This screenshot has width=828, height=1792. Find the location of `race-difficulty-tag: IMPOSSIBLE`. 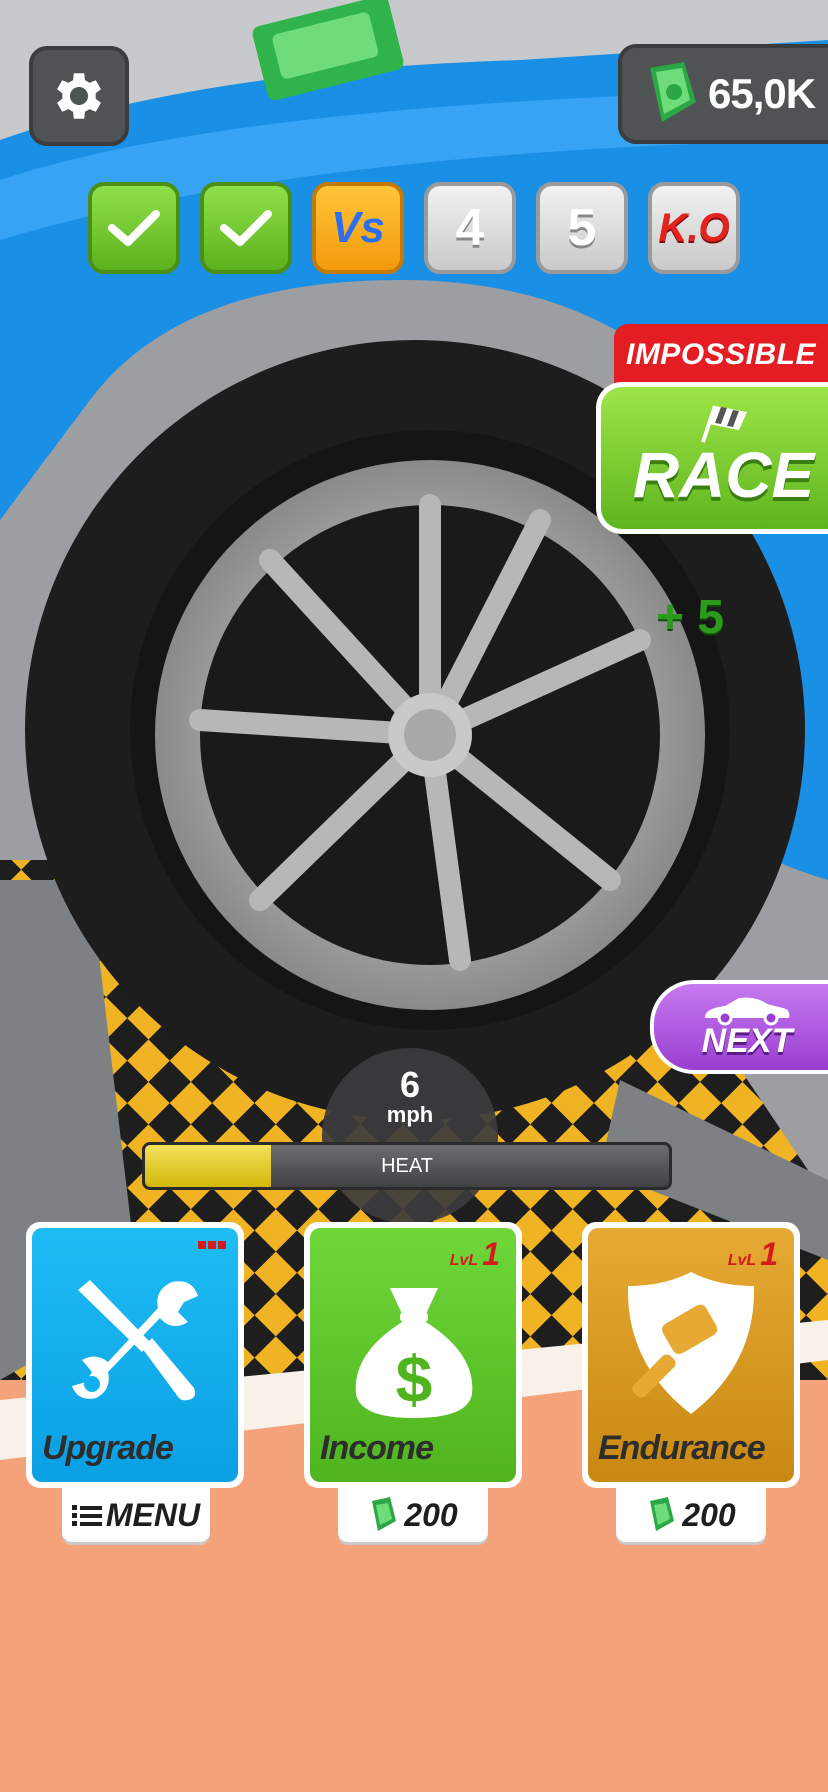

race-difficulty-tag: IMPOSSIBLE is located at coordinates (721, 355).